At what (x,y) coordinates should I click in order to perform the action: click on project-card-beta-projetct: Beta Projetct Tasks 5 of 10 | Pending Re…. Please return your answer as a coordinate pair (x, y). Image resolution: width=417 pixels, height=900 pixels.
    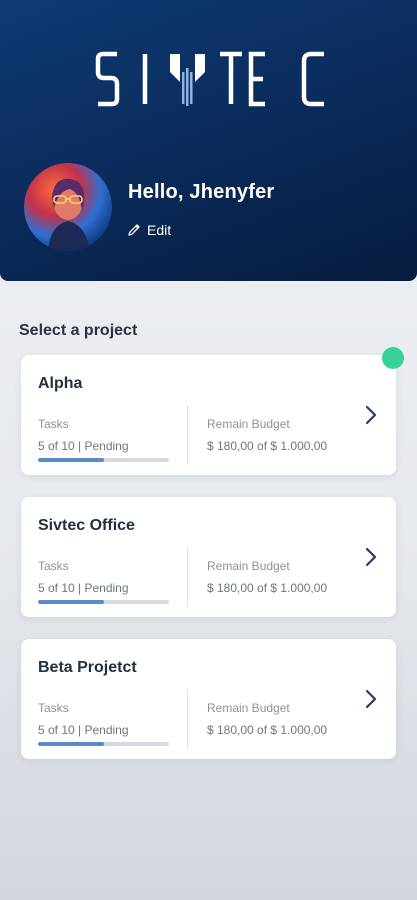
    Looking at the image, I should click on (208, 699).